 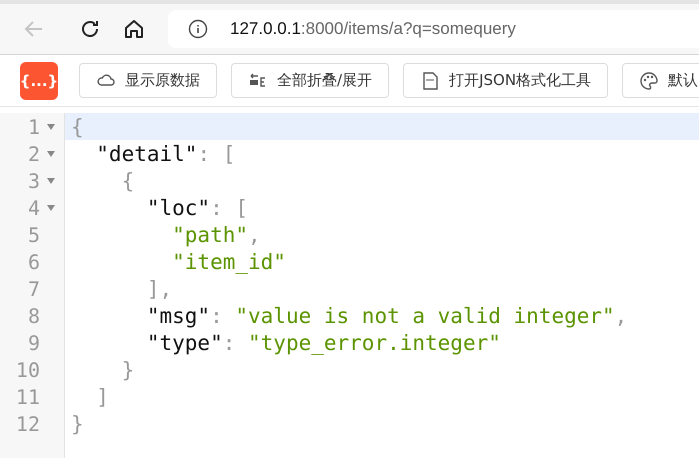 What do you see at coordinates (373, 29) in the screenshot?
I see `url-text: 127.0.0.1:8000/items/a?q=somequery` at bounding box center [373, 29].